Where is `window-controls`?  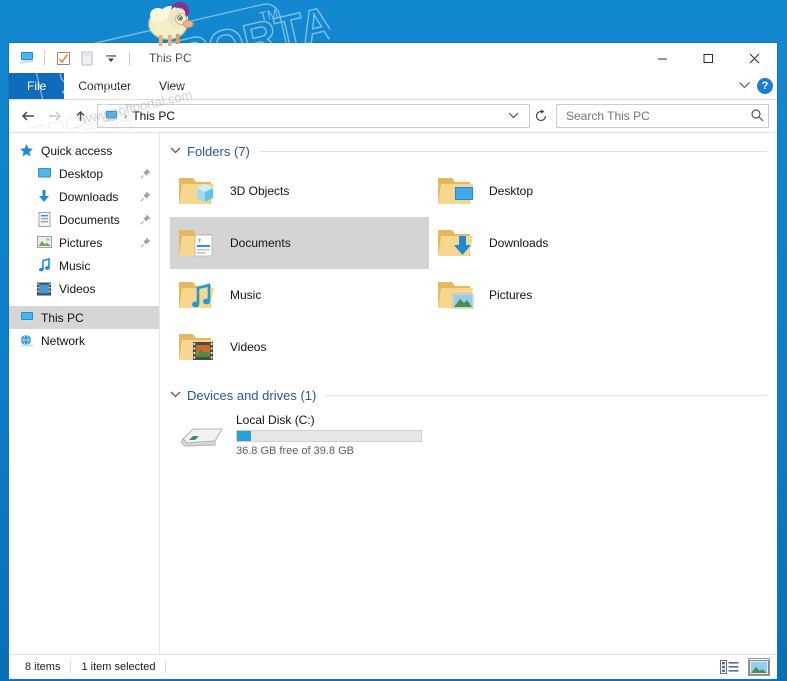
window-controls is located at coordinates (708, 58).